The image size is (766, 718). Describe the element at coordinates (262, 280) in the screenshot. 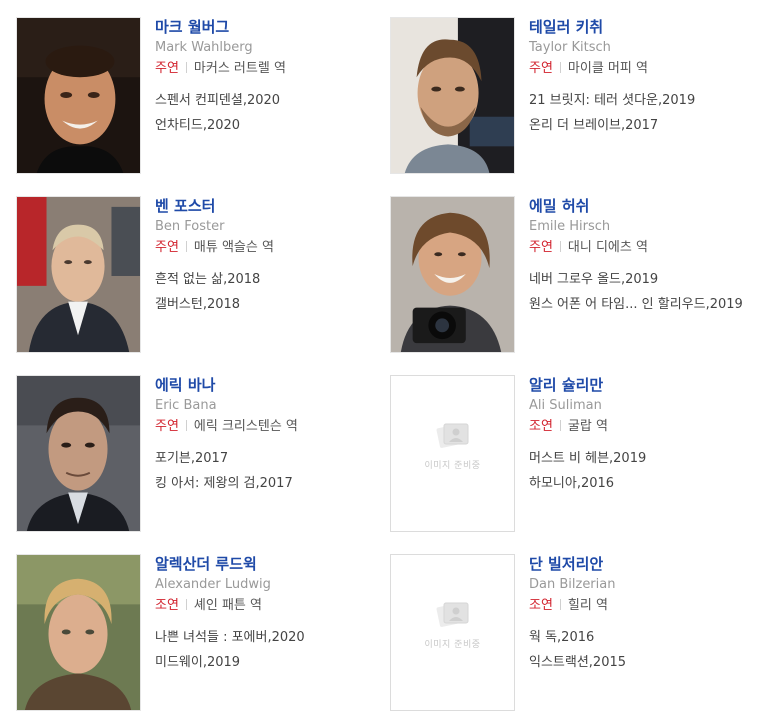

I see `filmography-item: 흔적 없는 삶,2018` at that location.